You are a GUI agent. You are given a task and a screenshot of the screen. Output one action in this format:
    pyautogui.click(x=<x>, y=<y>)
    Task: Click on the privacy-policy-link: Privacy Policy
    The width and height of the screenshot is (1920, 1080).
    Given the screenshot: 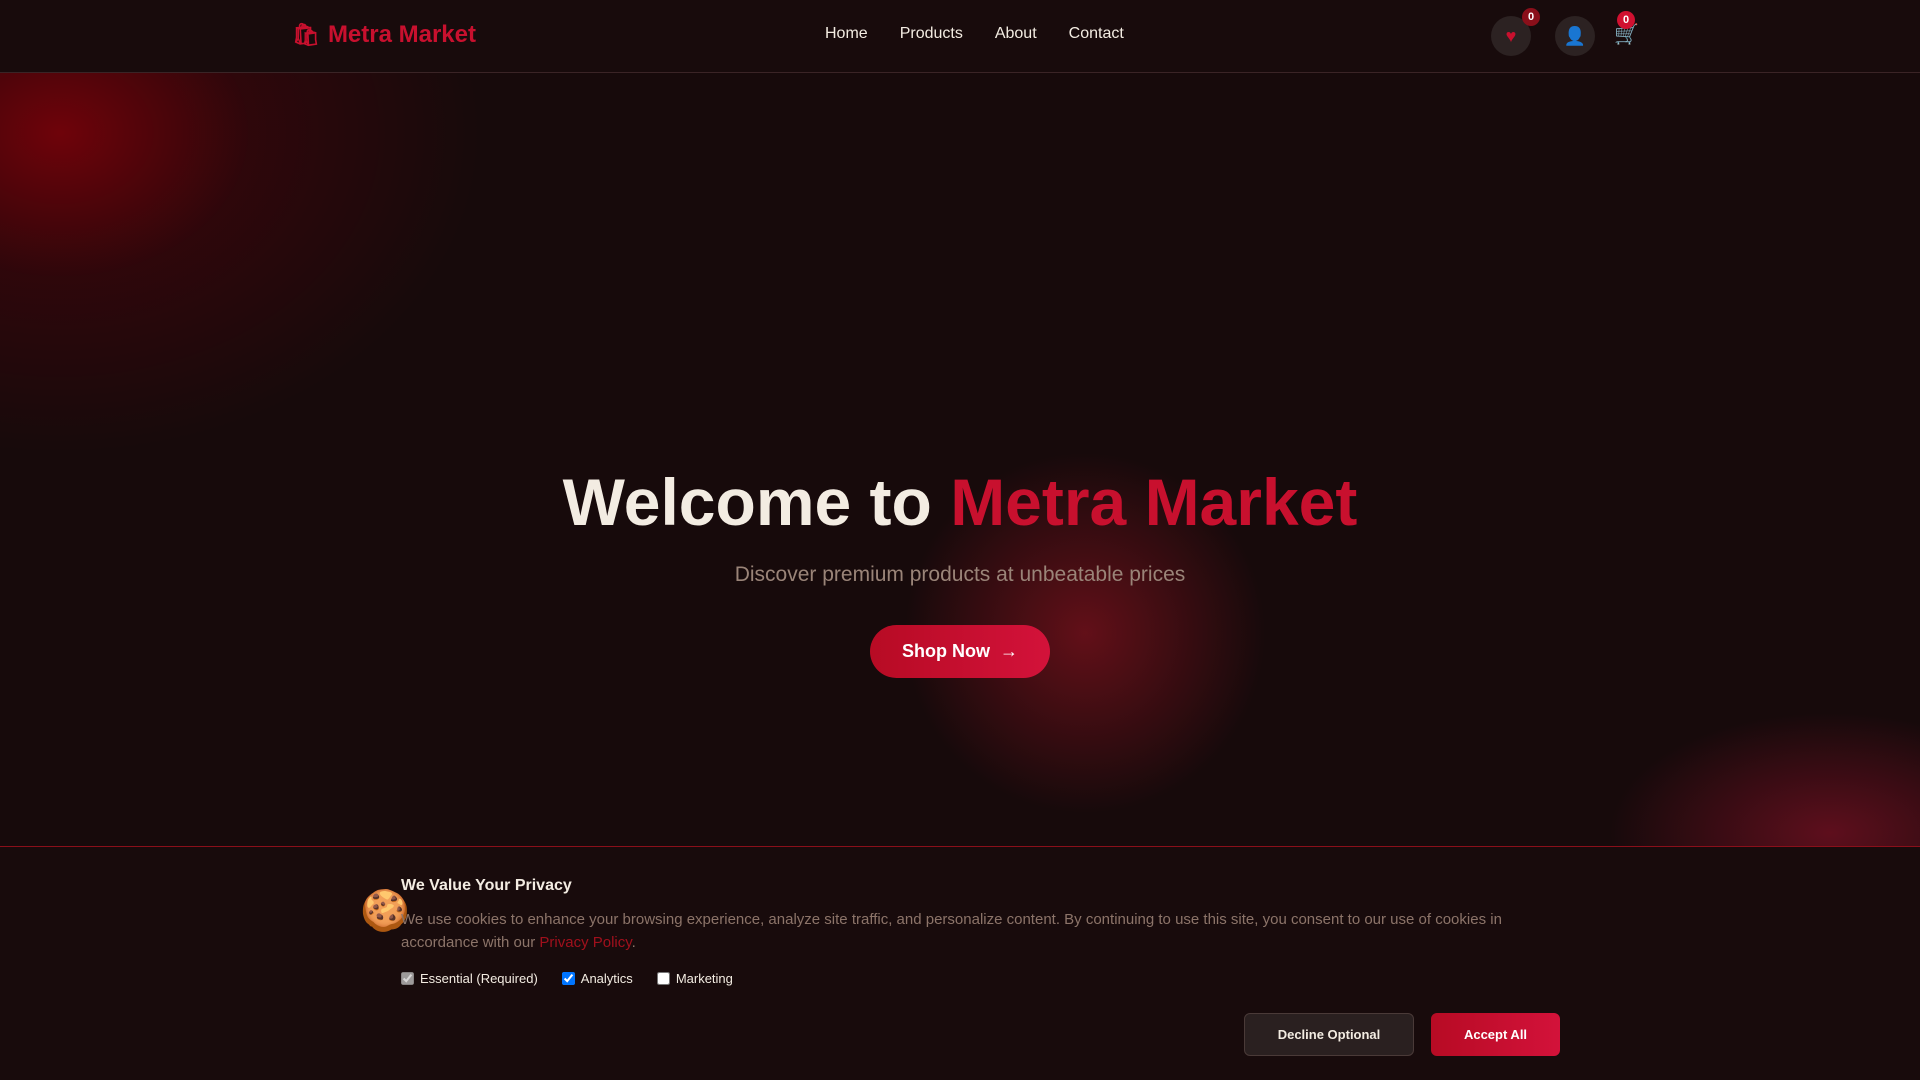 What is the action you would take?
    pyautogui.click(x=585, y=942)
    